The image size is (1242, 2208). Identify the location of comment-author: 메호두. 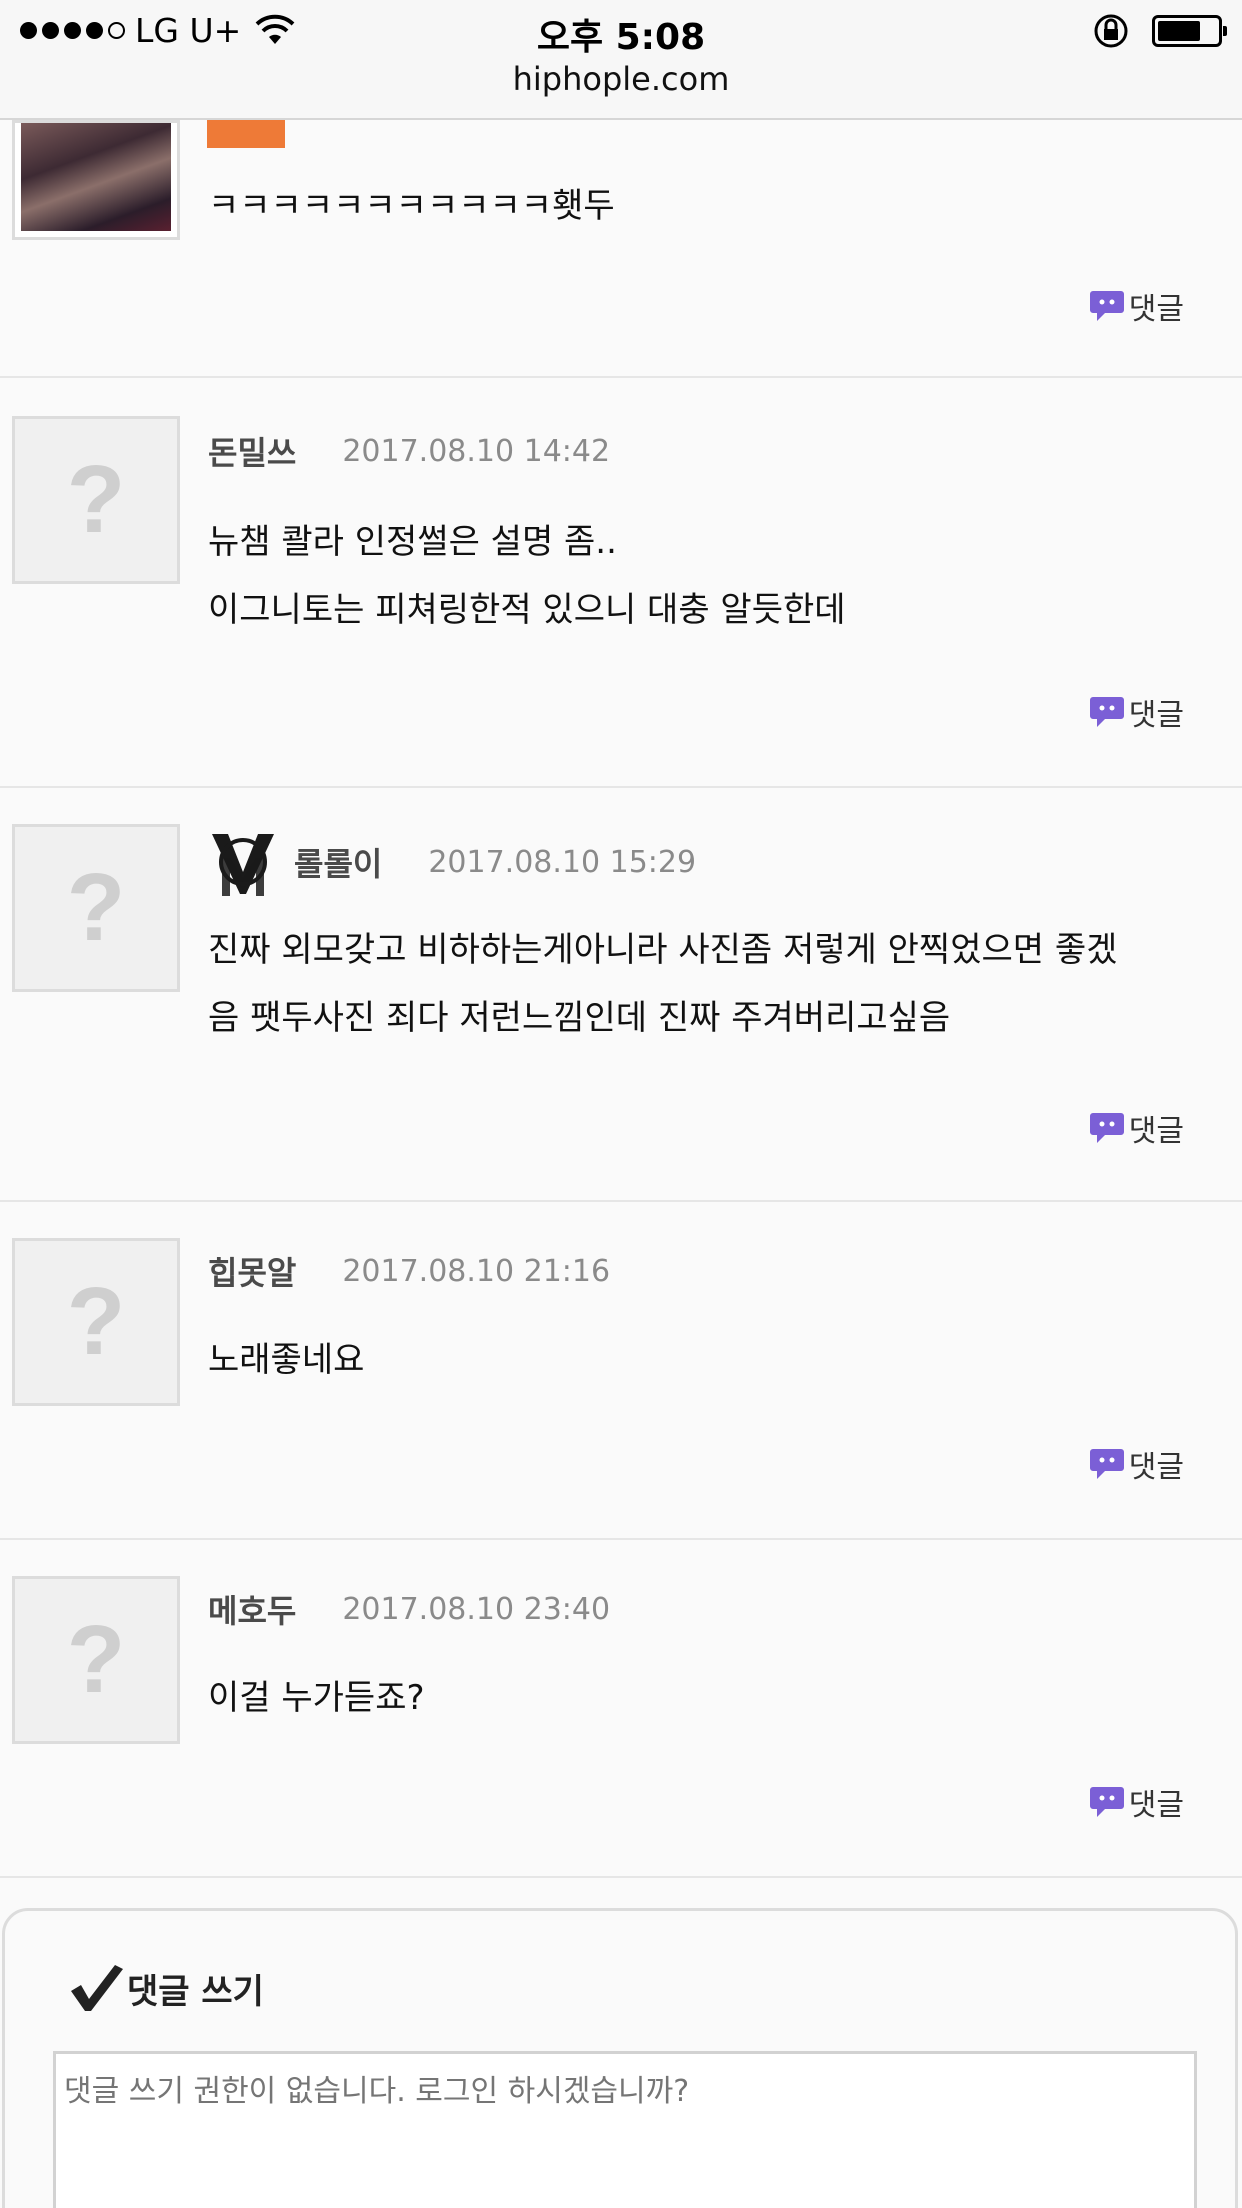
(252, 1609).